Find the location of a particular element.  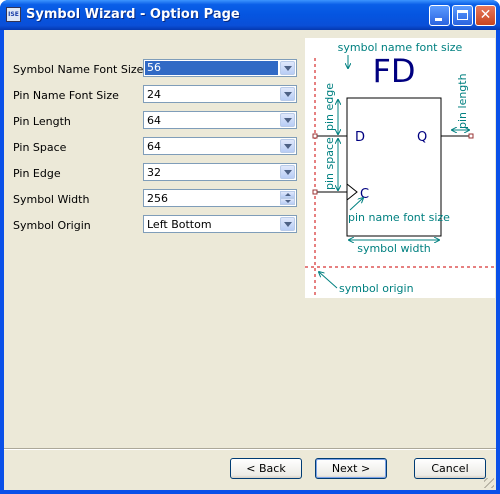

pin-name-font-size-select: 24 is located at coordinates (220, 94).